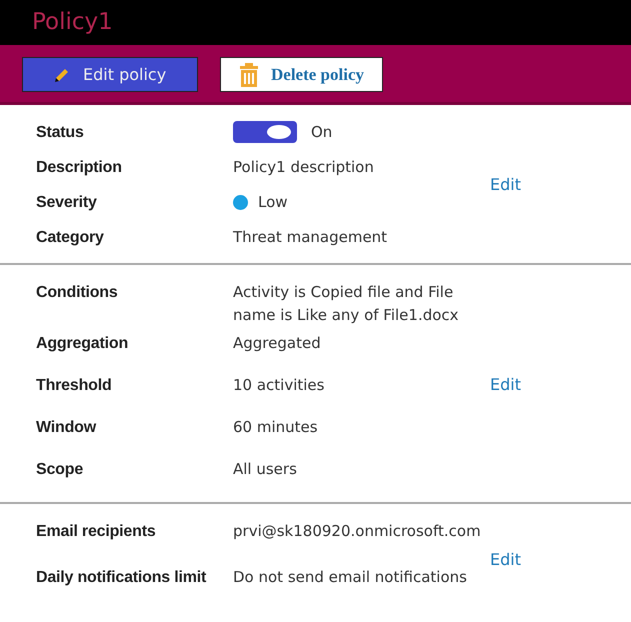 The height and width of the screenshot is (622, 631). What do you see at coordinates (74, 386) in the screenshot?
I see `field-label: Threshold` at bounding box center [74, 386].